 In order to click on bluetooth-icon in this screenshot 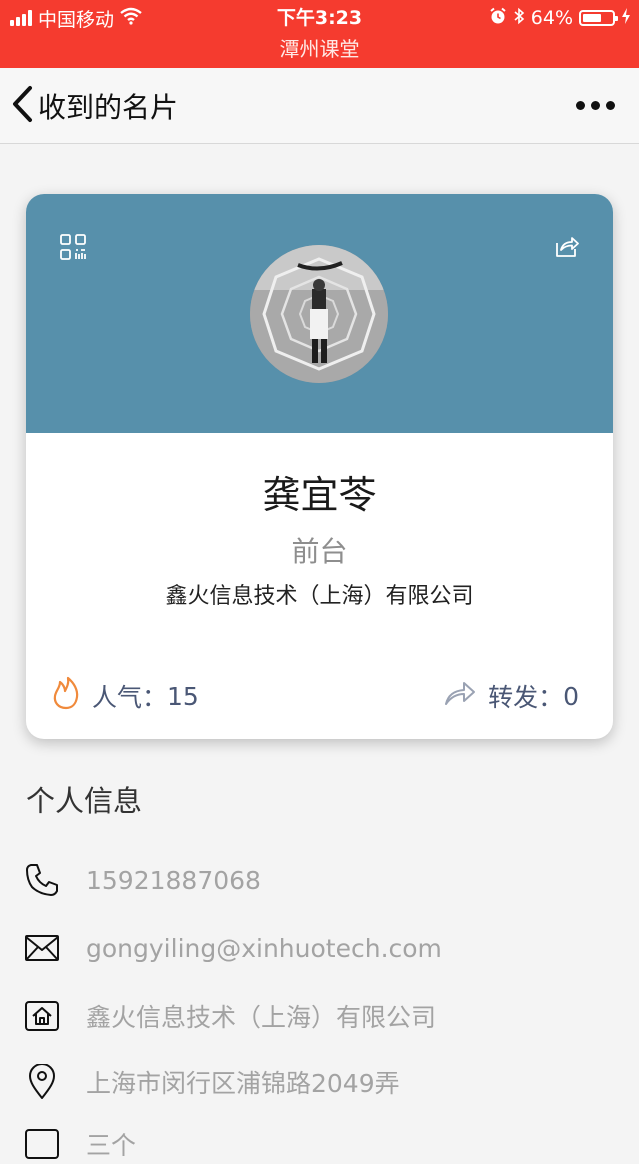, I will do `click(519, 18)`.